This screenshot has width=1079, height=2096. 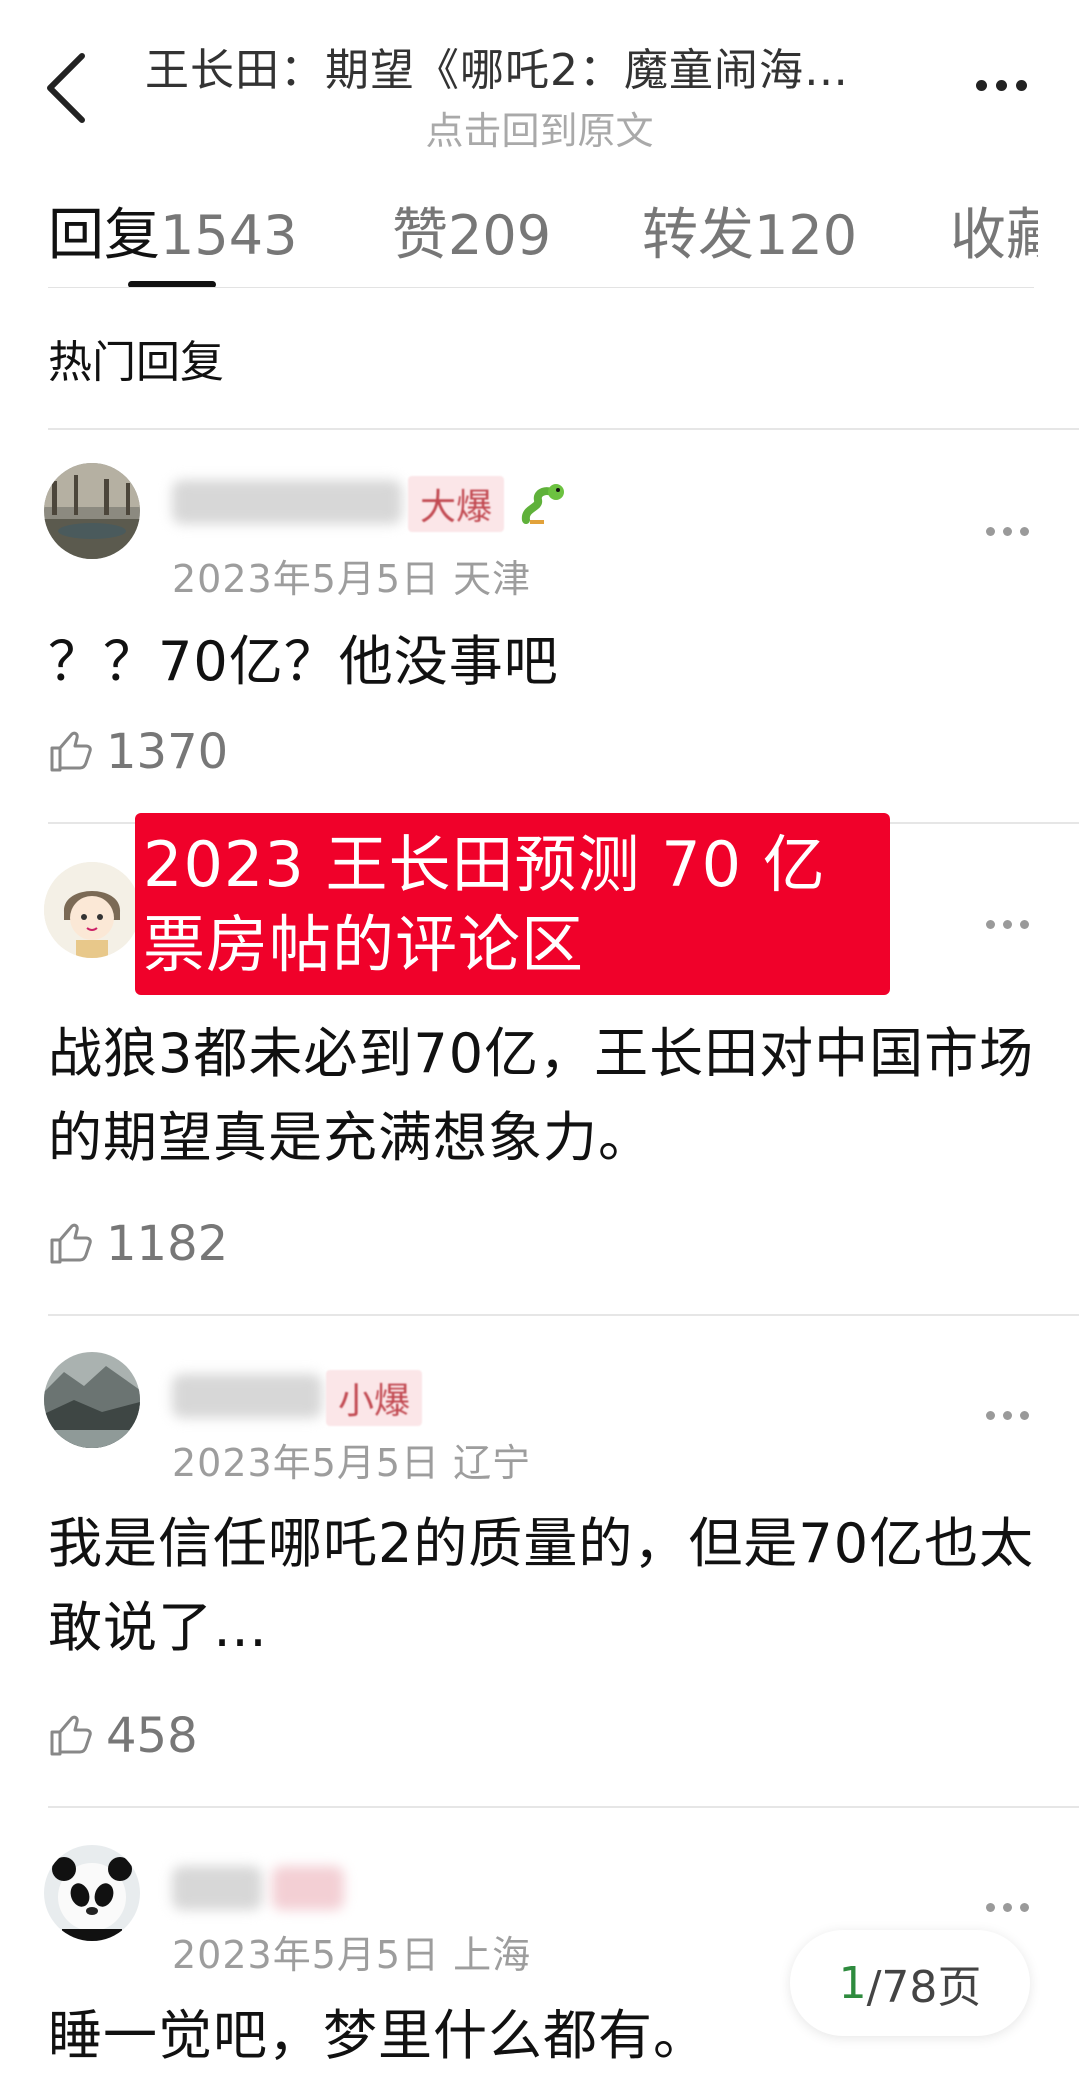 I want to click on comment-meta: 2023年5月5日 天津, so click(x=352, y=579).